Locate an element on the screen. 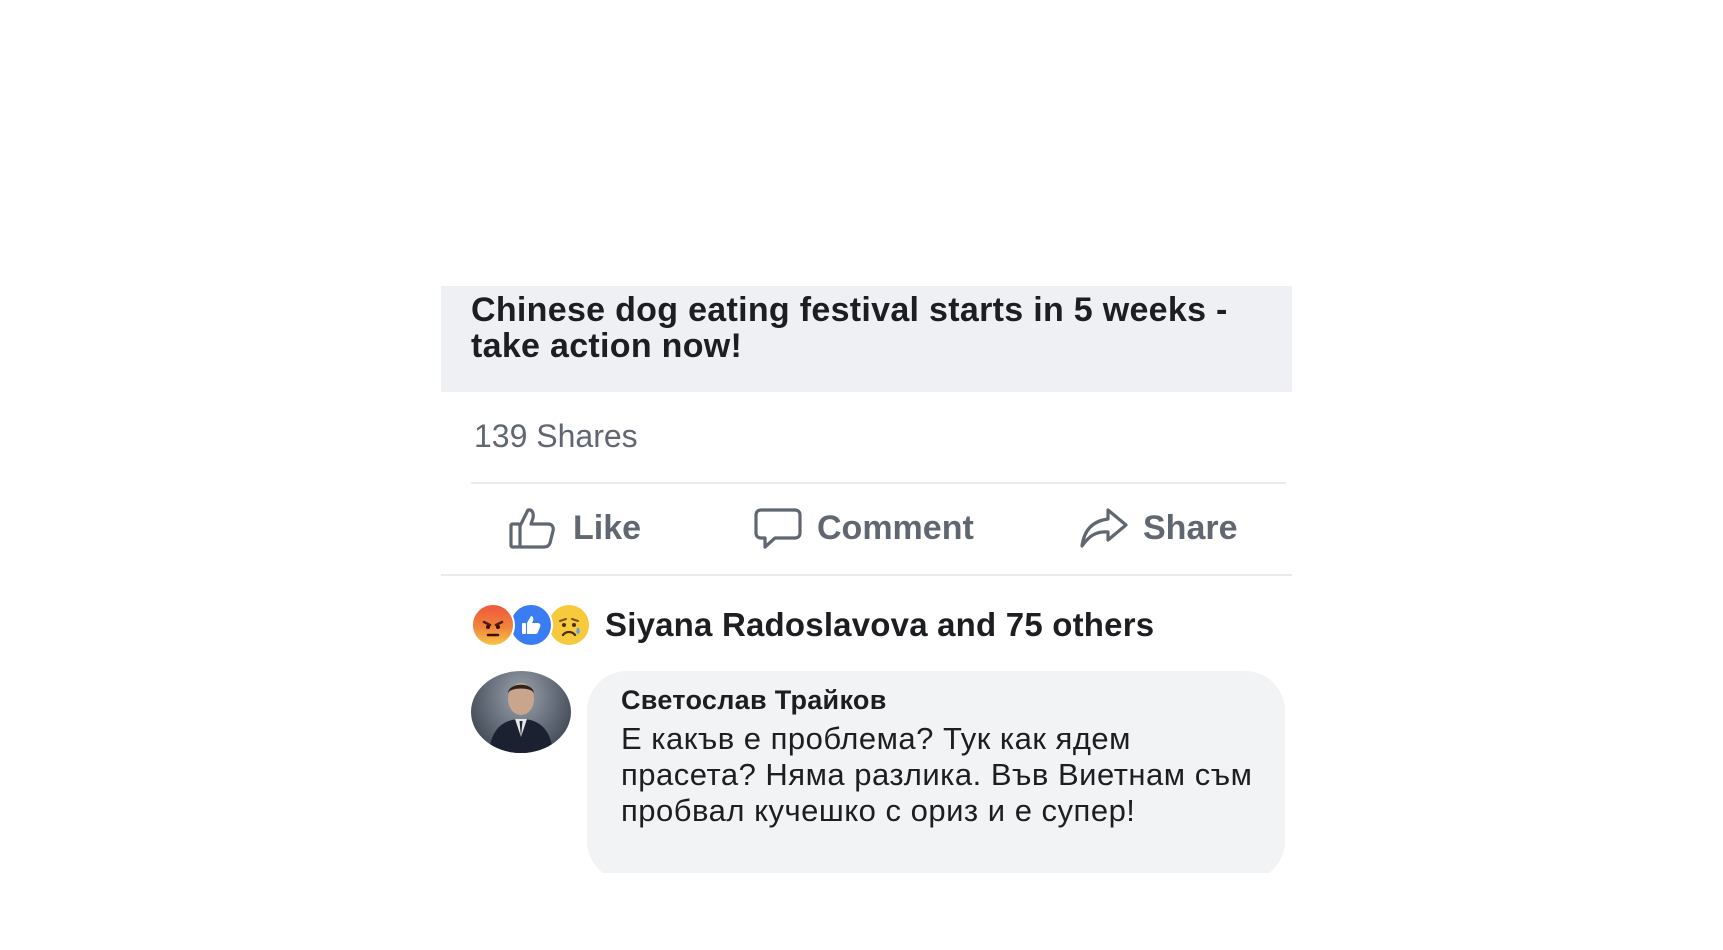 The height and width of the screenshot is (950, 1723). thumbs-up-icon is located at coordinates (534, 528).